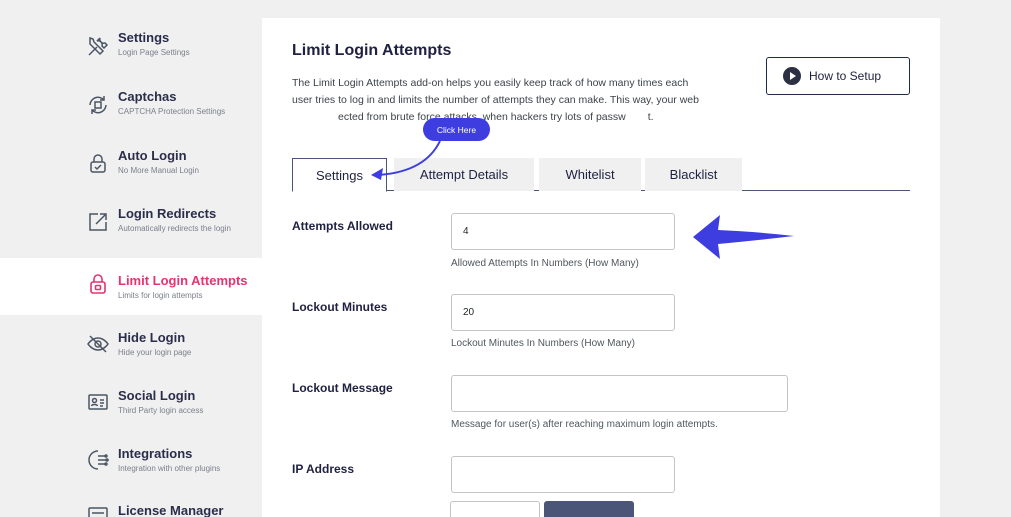 The image size is (1011, 517). What do you see at coordinates (409, 158) in the screenshot?
I see `callout-pointer-arrow` at bounding box center [409, 158].